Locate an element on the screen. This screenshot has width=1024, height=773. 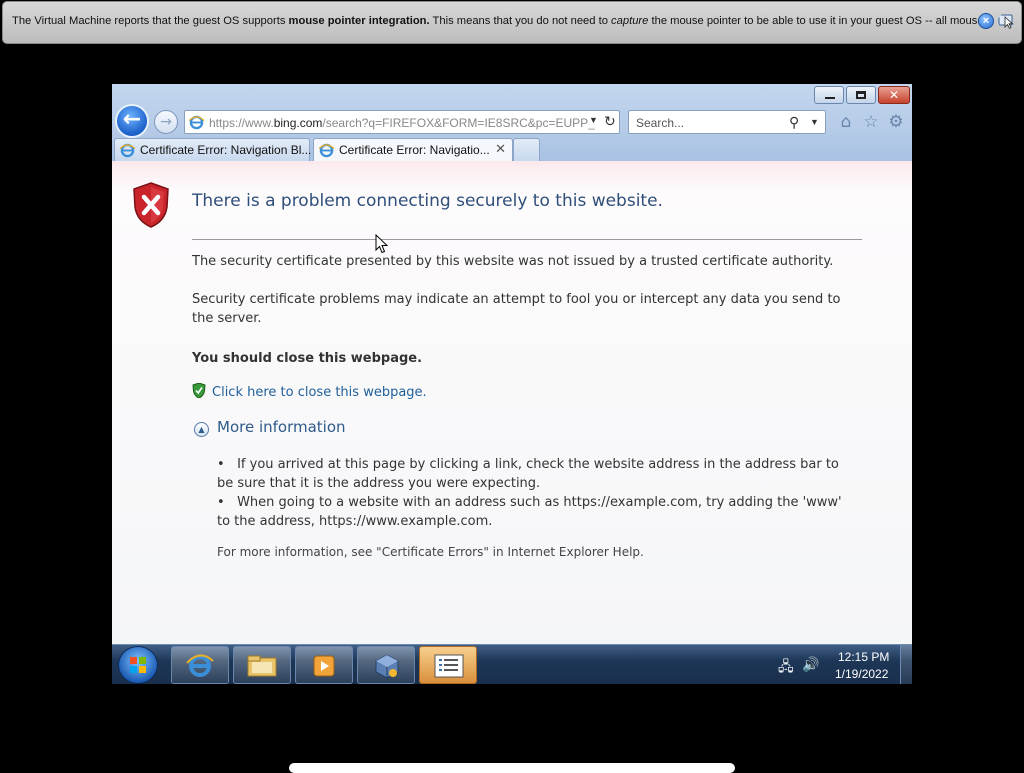
tab-certificate-error-2: Certificate Error: Navigatio... ✕ is located at coordinates (413, 149).